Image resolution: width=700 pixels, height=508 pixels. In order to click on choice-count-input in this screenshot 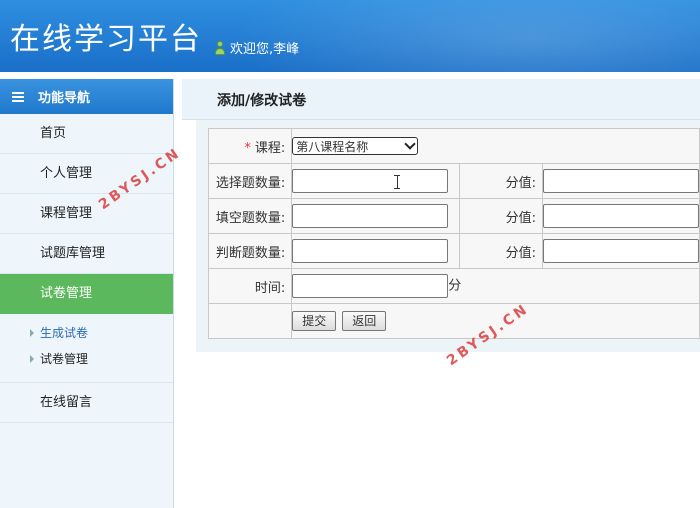, I will do `click(370, 181)`.